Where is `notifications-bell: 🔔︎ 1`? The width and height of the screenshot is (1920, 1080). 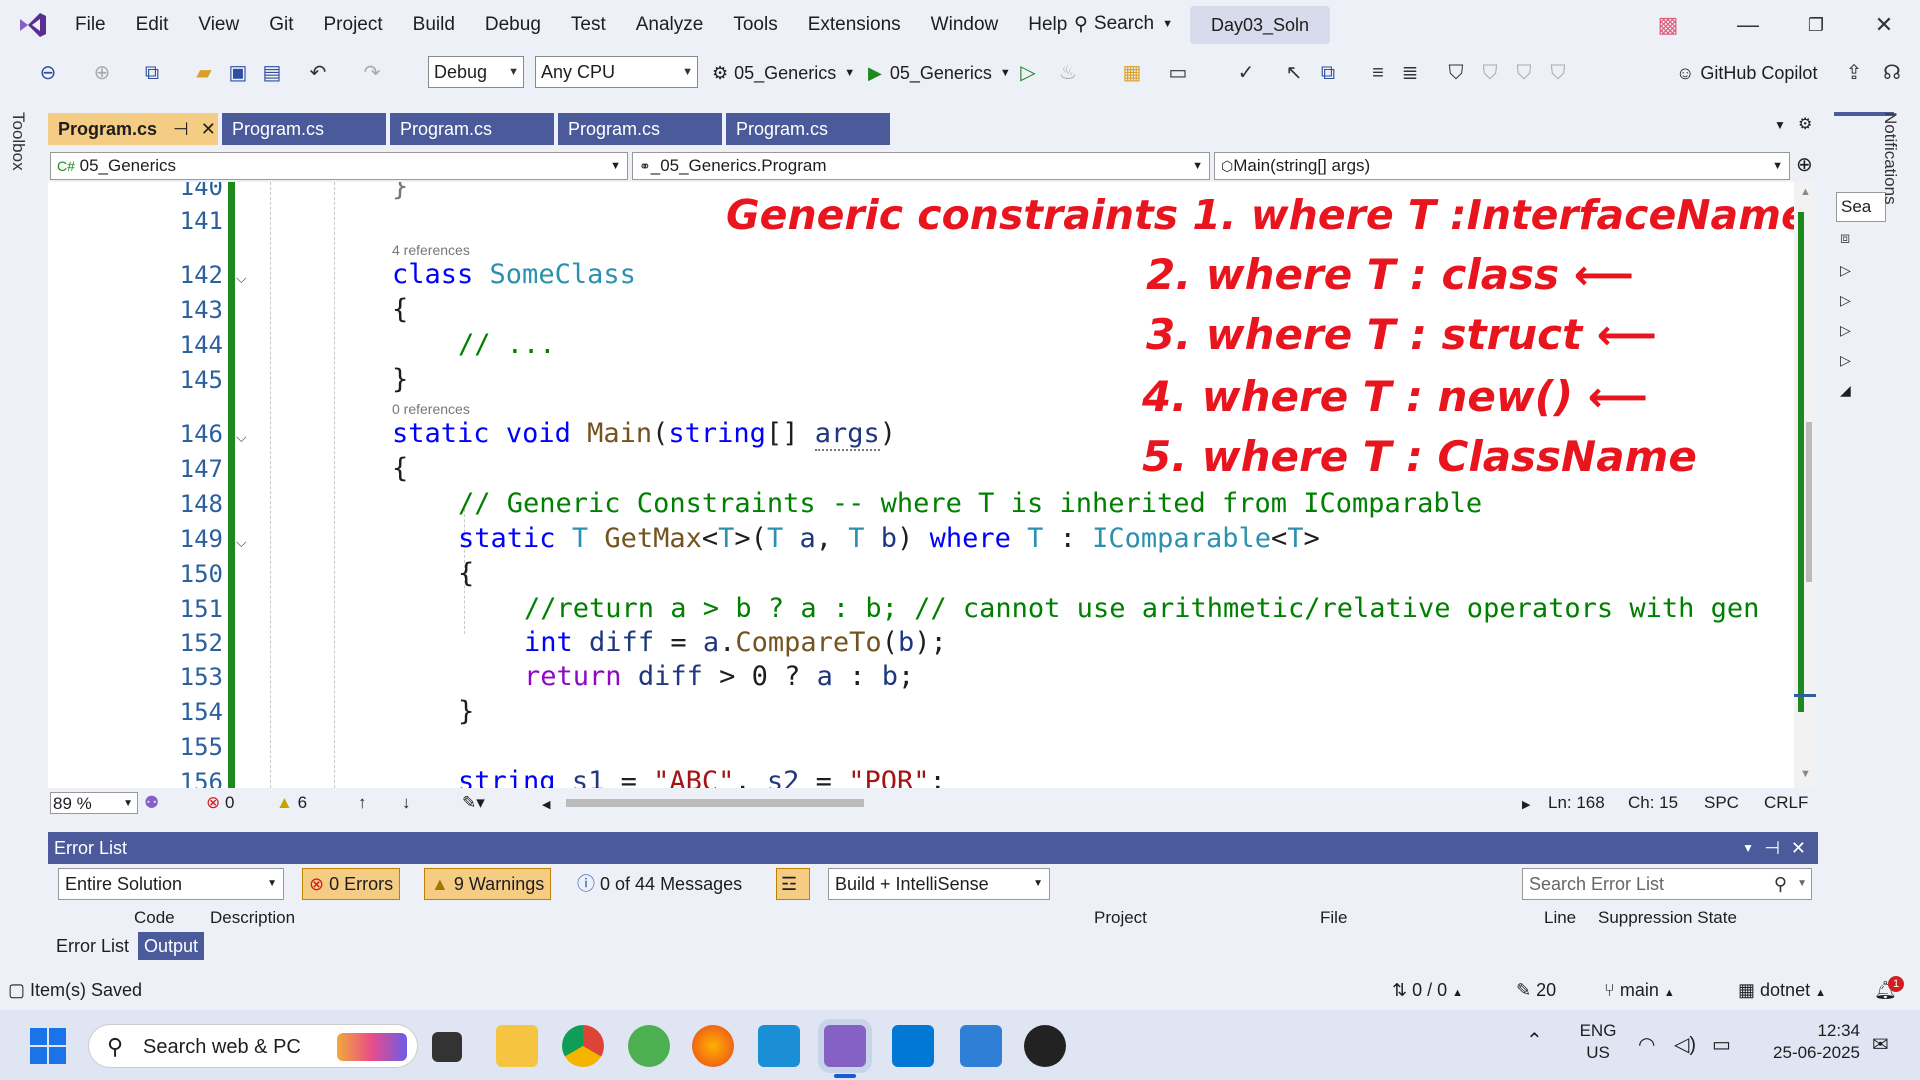 notifications-bell: 🔔︎ 1 is located at coordinates (1889, 990).